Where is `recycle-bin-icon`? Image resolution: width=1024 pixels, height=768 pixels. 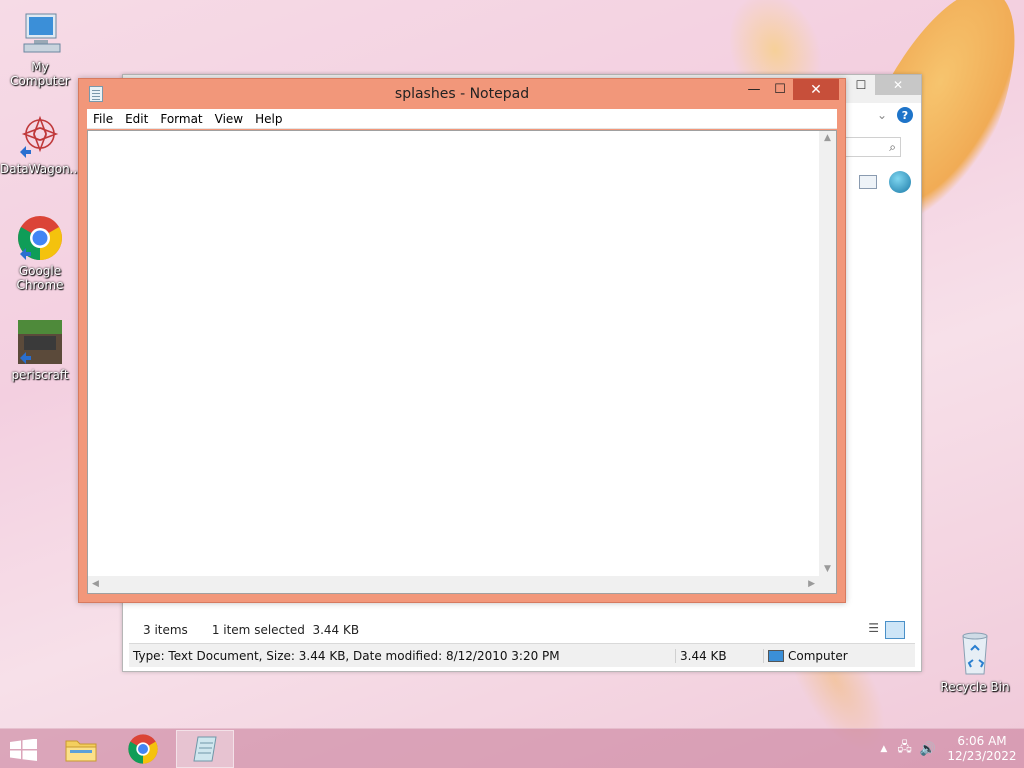
recycle-bin-icon is located at coordinates (975, 654).